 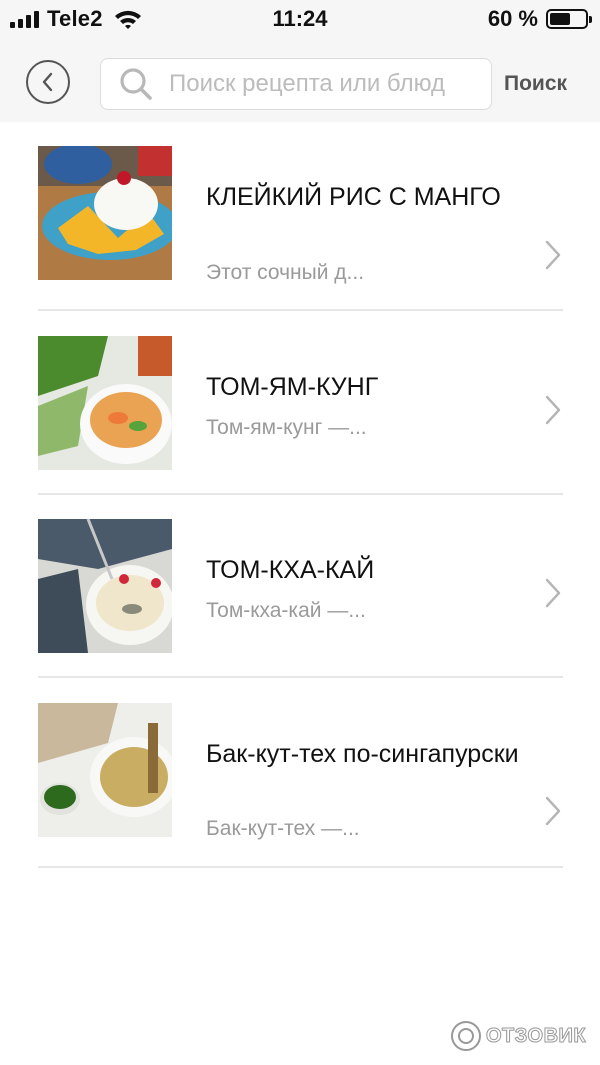 I want to click on search-nav-bar: Поиск, so click(x=300, y=81).